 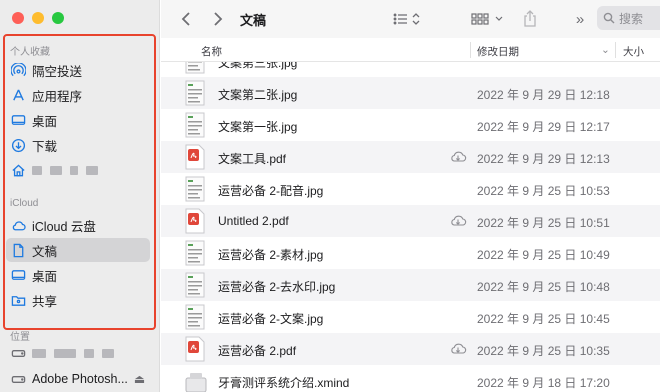 I want to click on file-name: 牙膏测评系统介绍.xmind, so click(x=284, y=383).